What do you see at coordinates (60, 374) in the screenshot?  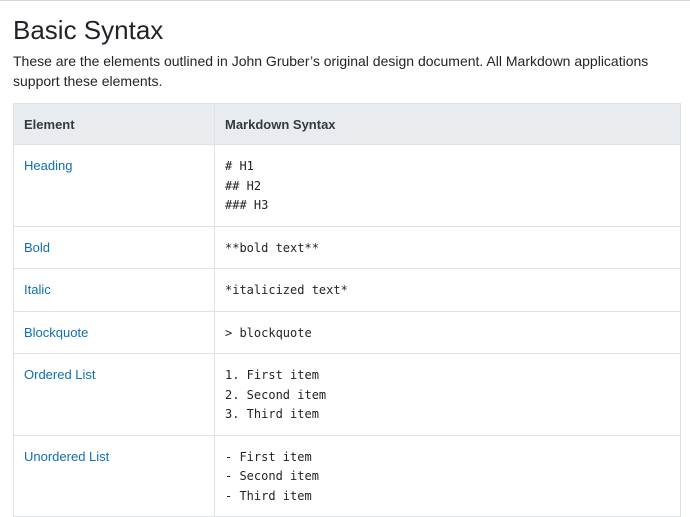 I see `element-link-ordered-list: Ordered List` at bounding box center [60, 374].